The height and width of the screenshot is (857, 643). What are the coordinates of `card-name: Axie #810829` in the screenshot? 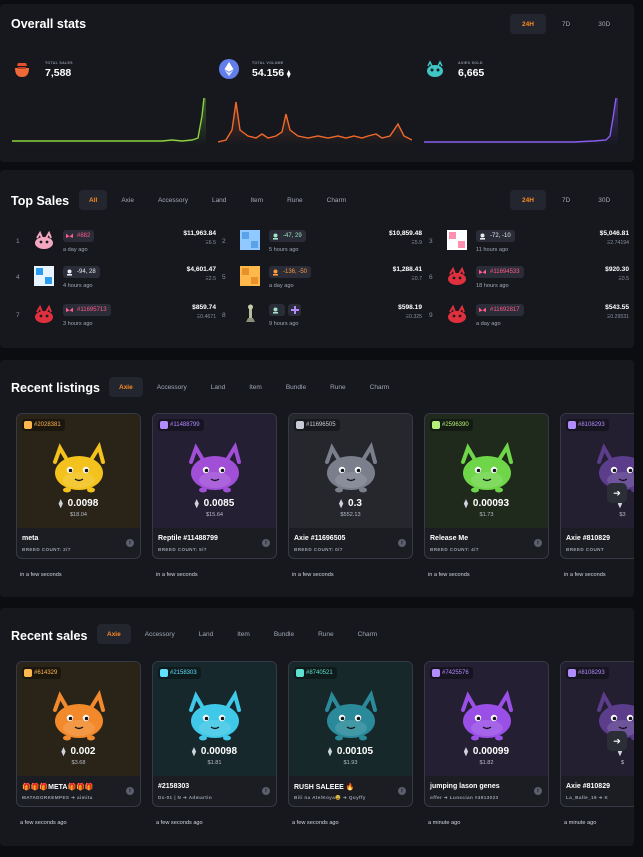 It's located at (588, 786).